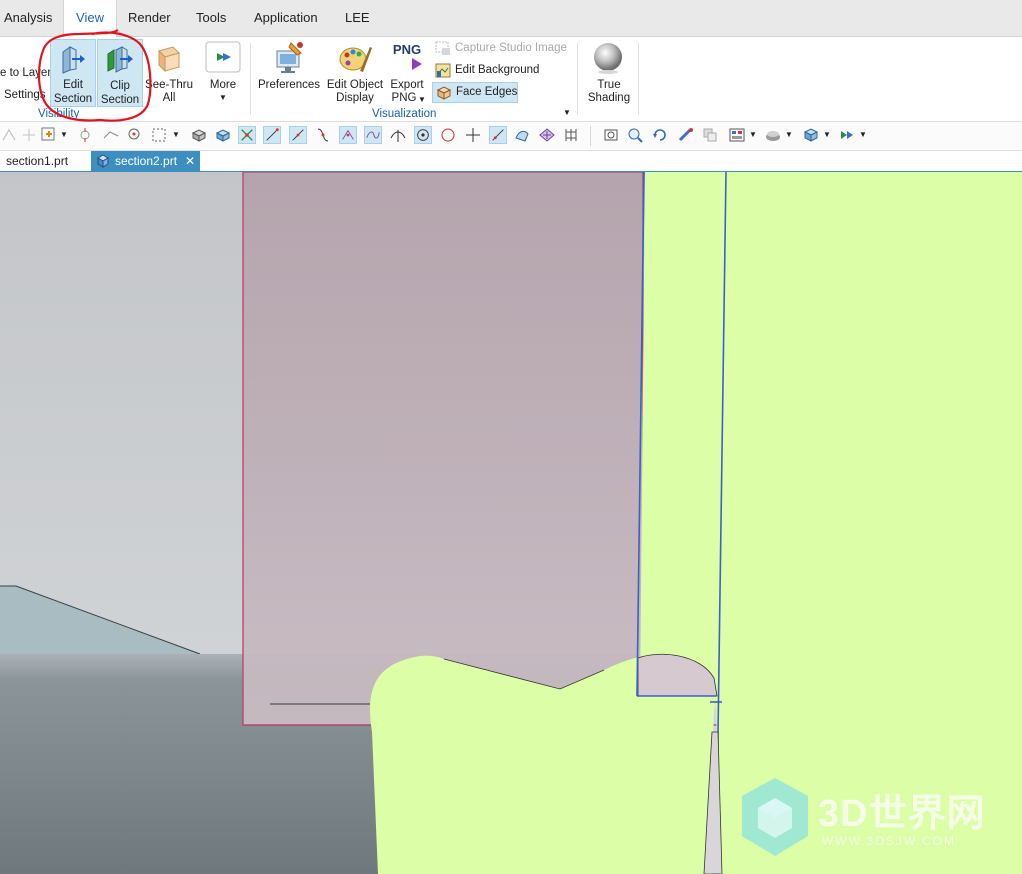 This screenshot has height=874, width=1022. I want to click on snap-control-point-icon, so click(298, 135).